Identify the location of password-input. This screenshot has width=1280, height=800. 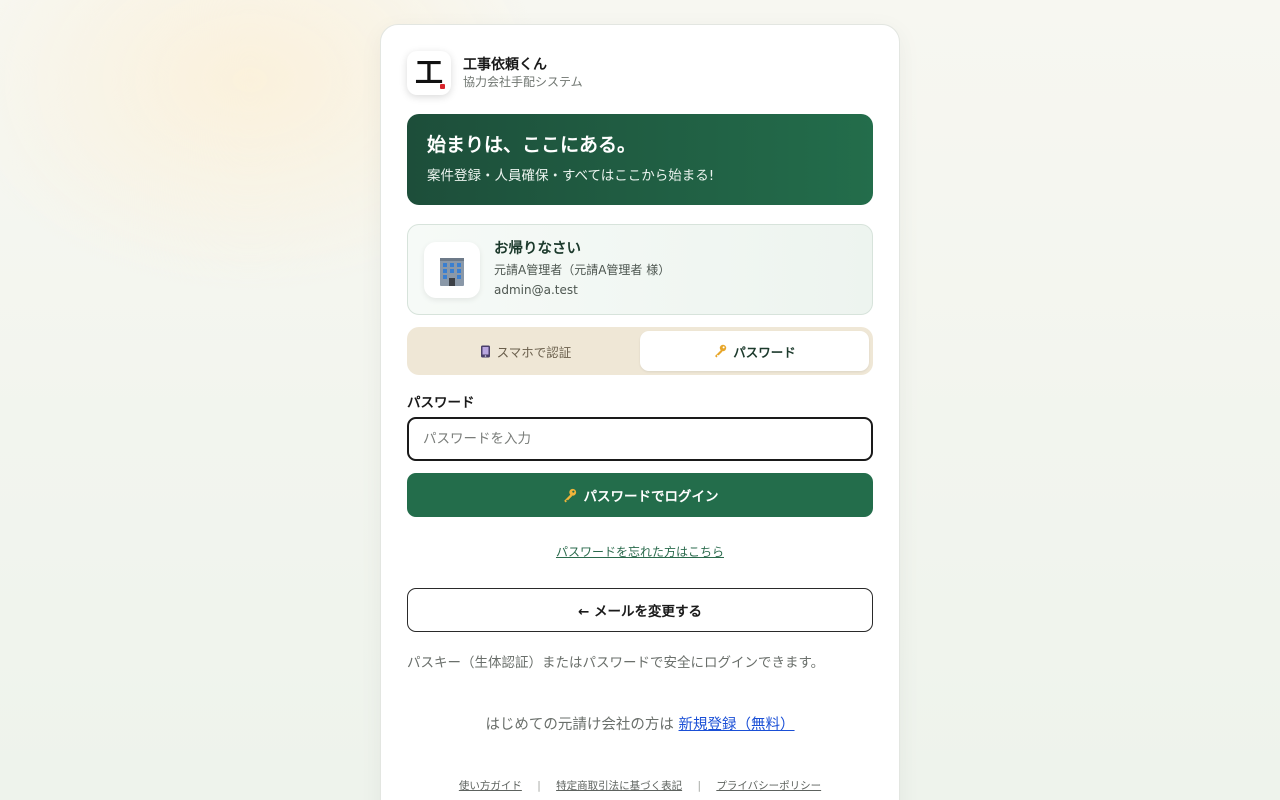
(640, 439).